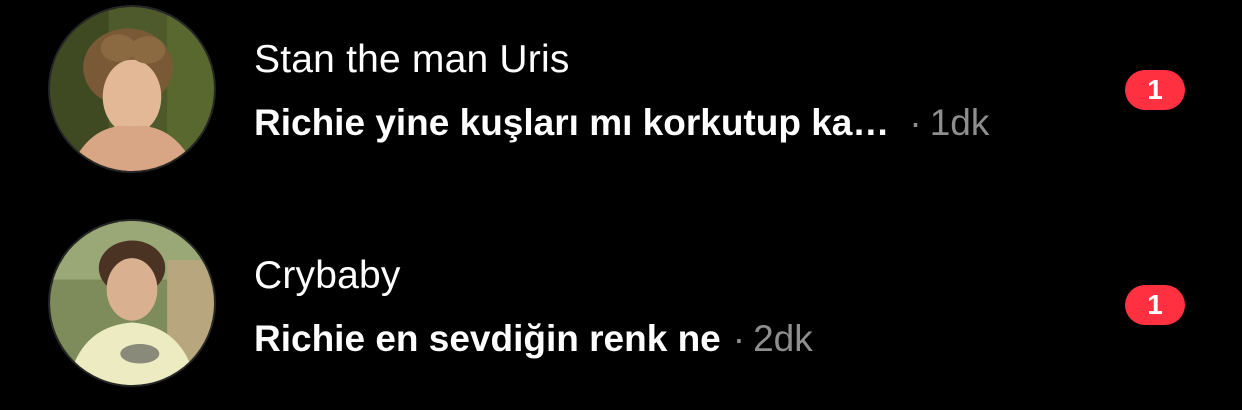 This screenshot has width=1242, height=410. What do you see at coordinates (412, 59) in the screenshot?
I see `conversation-name: Stan the man Uris` at bounding box center [412, 59].